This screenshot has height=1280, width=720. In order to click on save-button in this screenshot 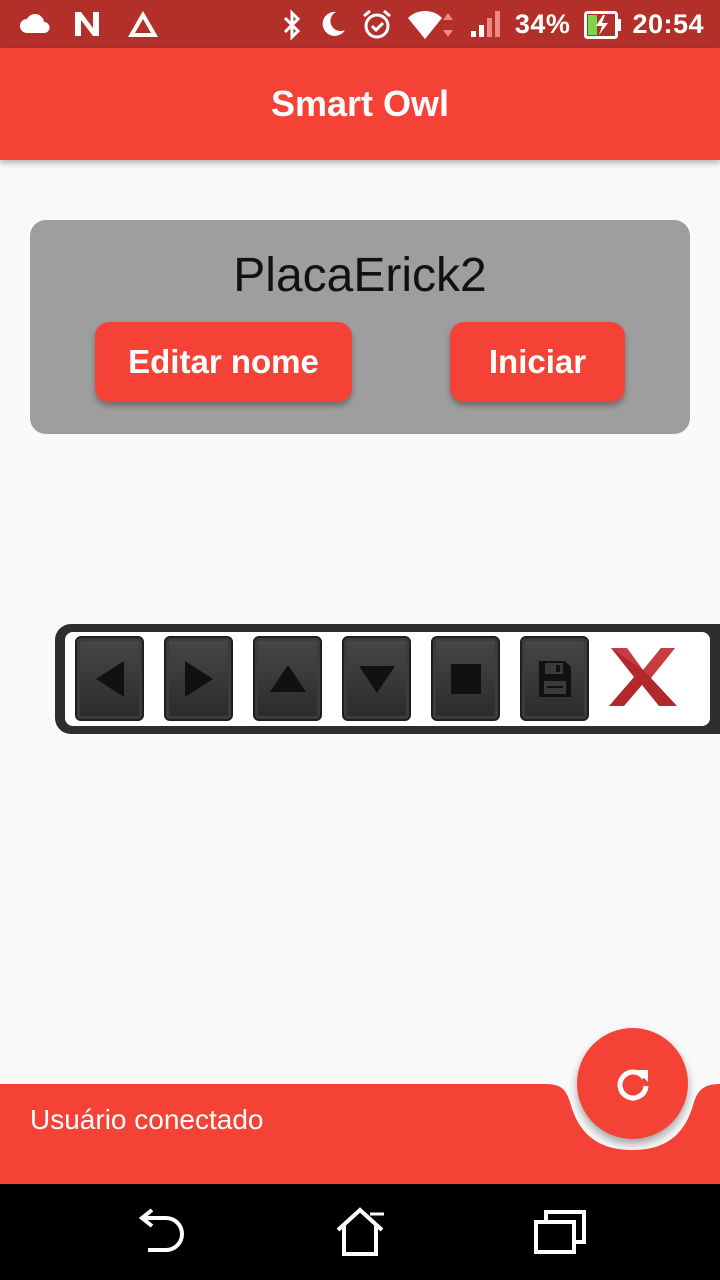, I will do `click(554, 678)`.